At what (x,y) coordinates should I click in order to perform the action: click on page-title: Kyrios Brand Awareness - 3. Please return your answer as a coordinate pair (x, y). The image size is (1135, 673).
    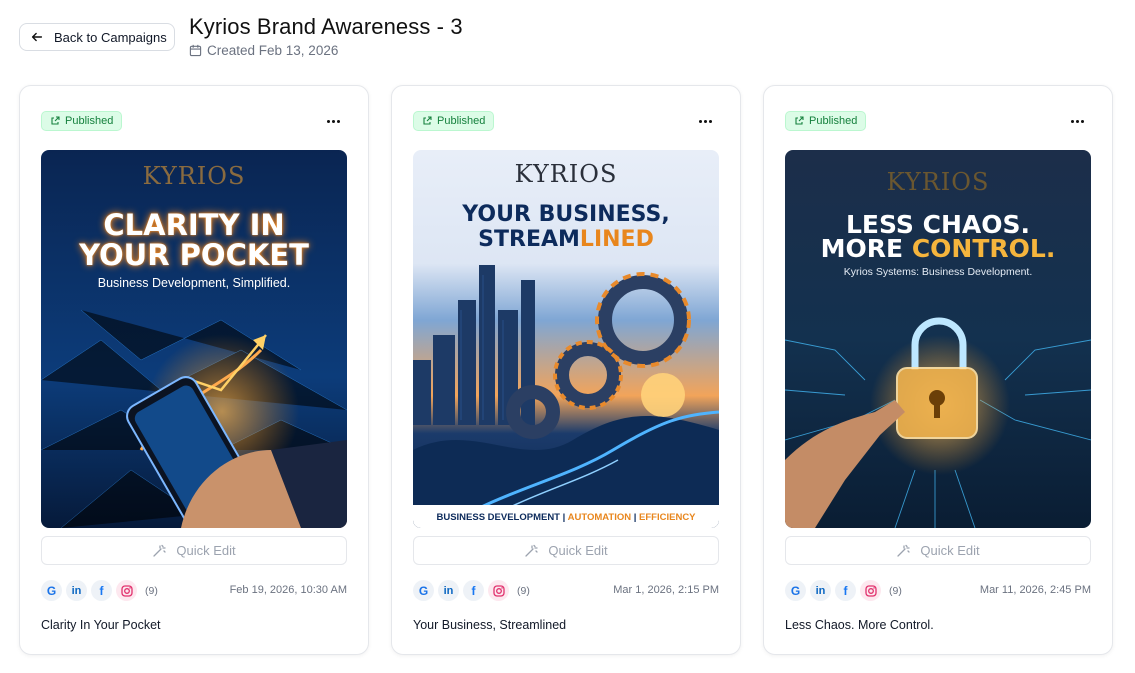
    Looking at the image, I should click on (326, 26).